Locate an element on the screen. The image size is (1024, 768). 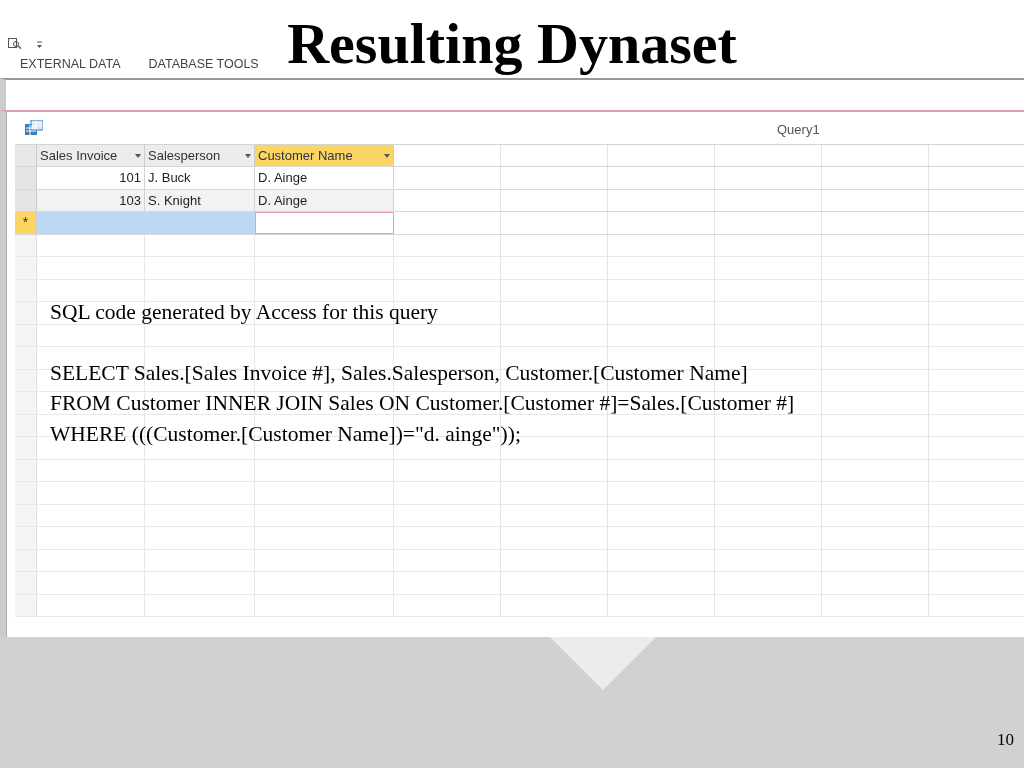
datasheet-icon is located at coordinates (34, 128).